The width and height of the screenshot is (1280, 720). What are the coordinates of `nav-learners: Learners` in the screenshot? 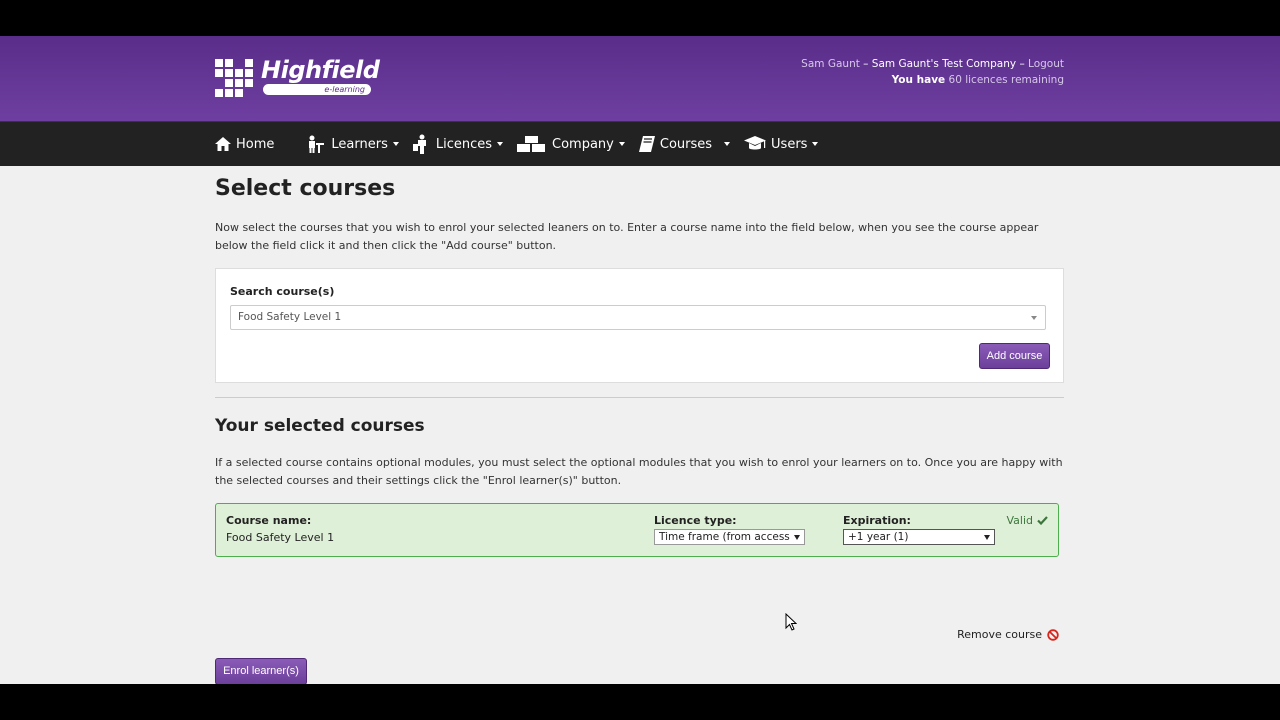 It's located at (352, 144).